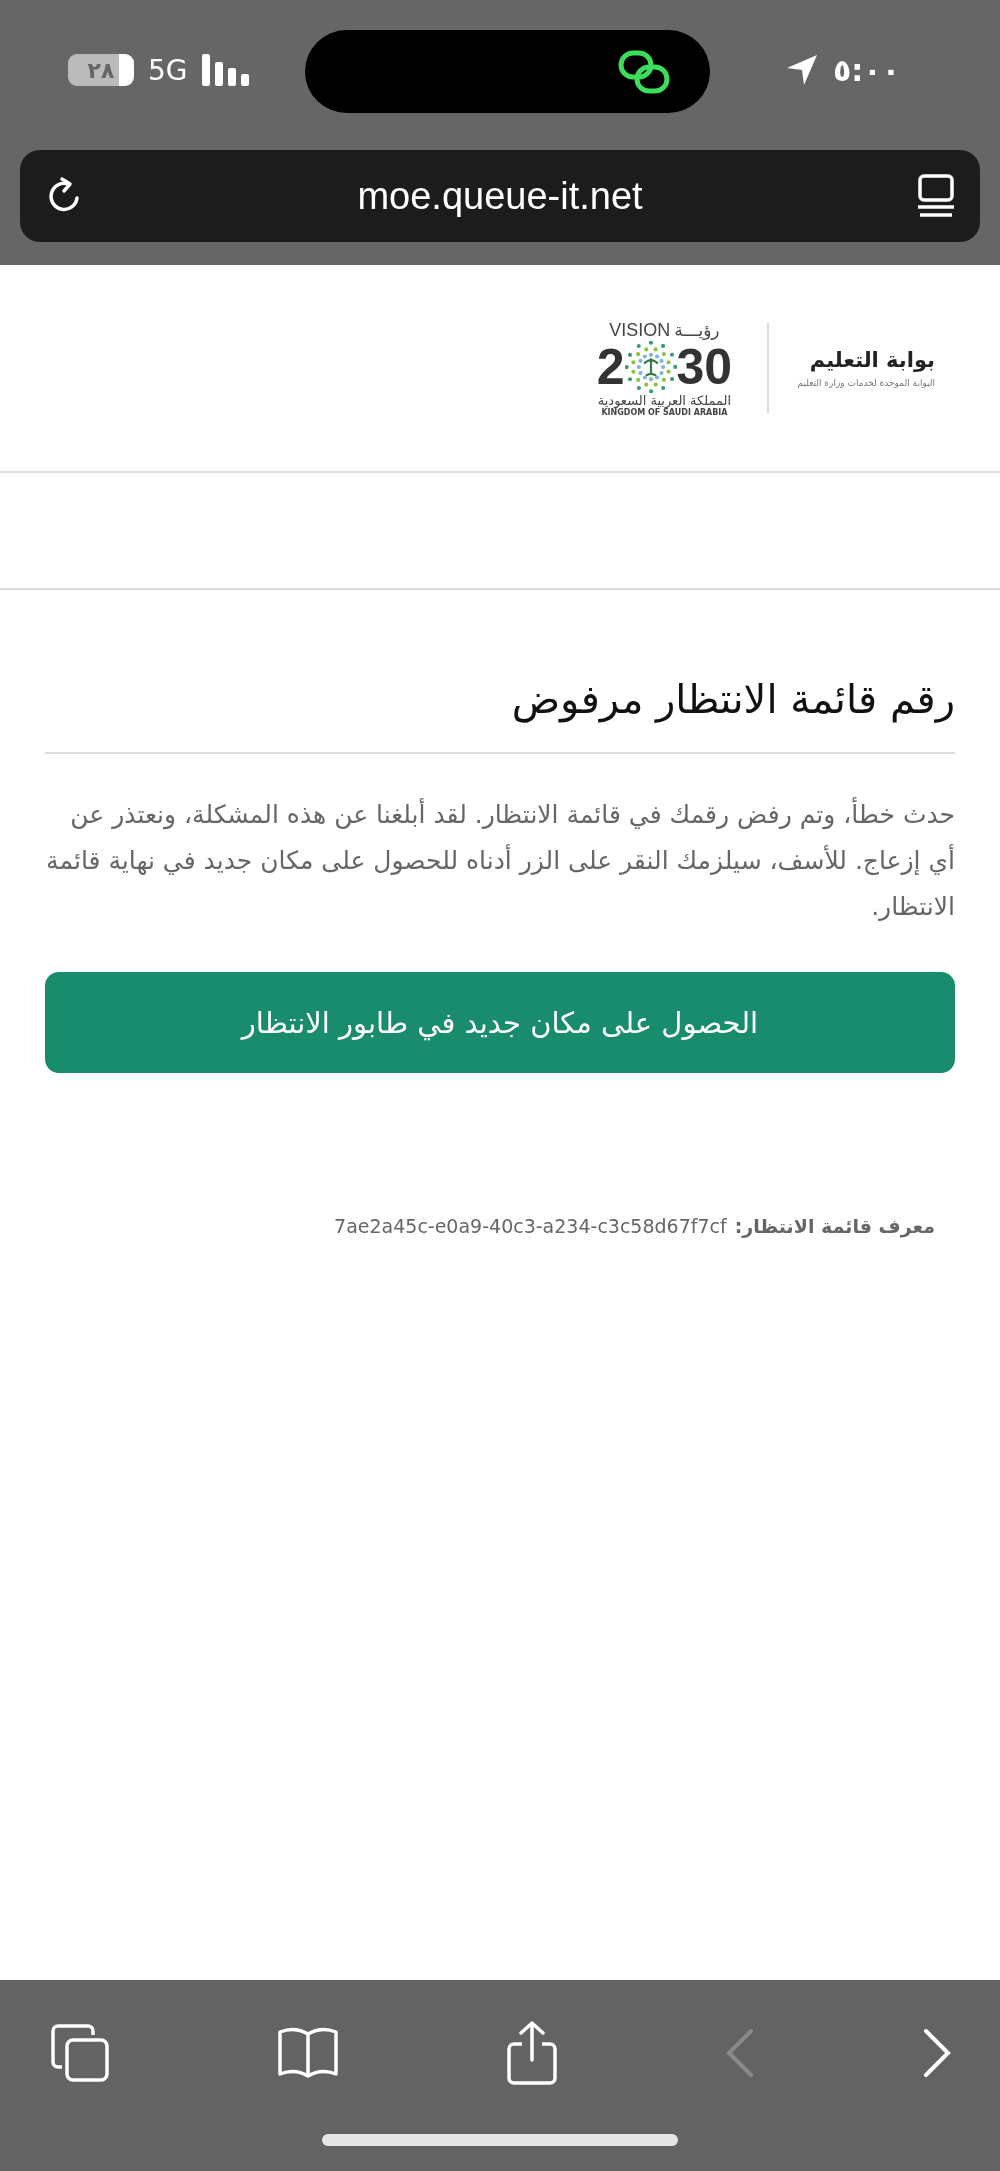 This screenshot has height=2171, width=1000. I want to click on error-message: حدث خطأ، وتم رفض رقمك في قائمة الانتظار. لقد أبلغنا عن هذه المشكلة، ونعتذر عن أي إزعاج. للأسف، سيلزمك النقر على الزر أدناه للحصول على مكان جديد في نهاية قائمة الانتظار., so click(500, 861).